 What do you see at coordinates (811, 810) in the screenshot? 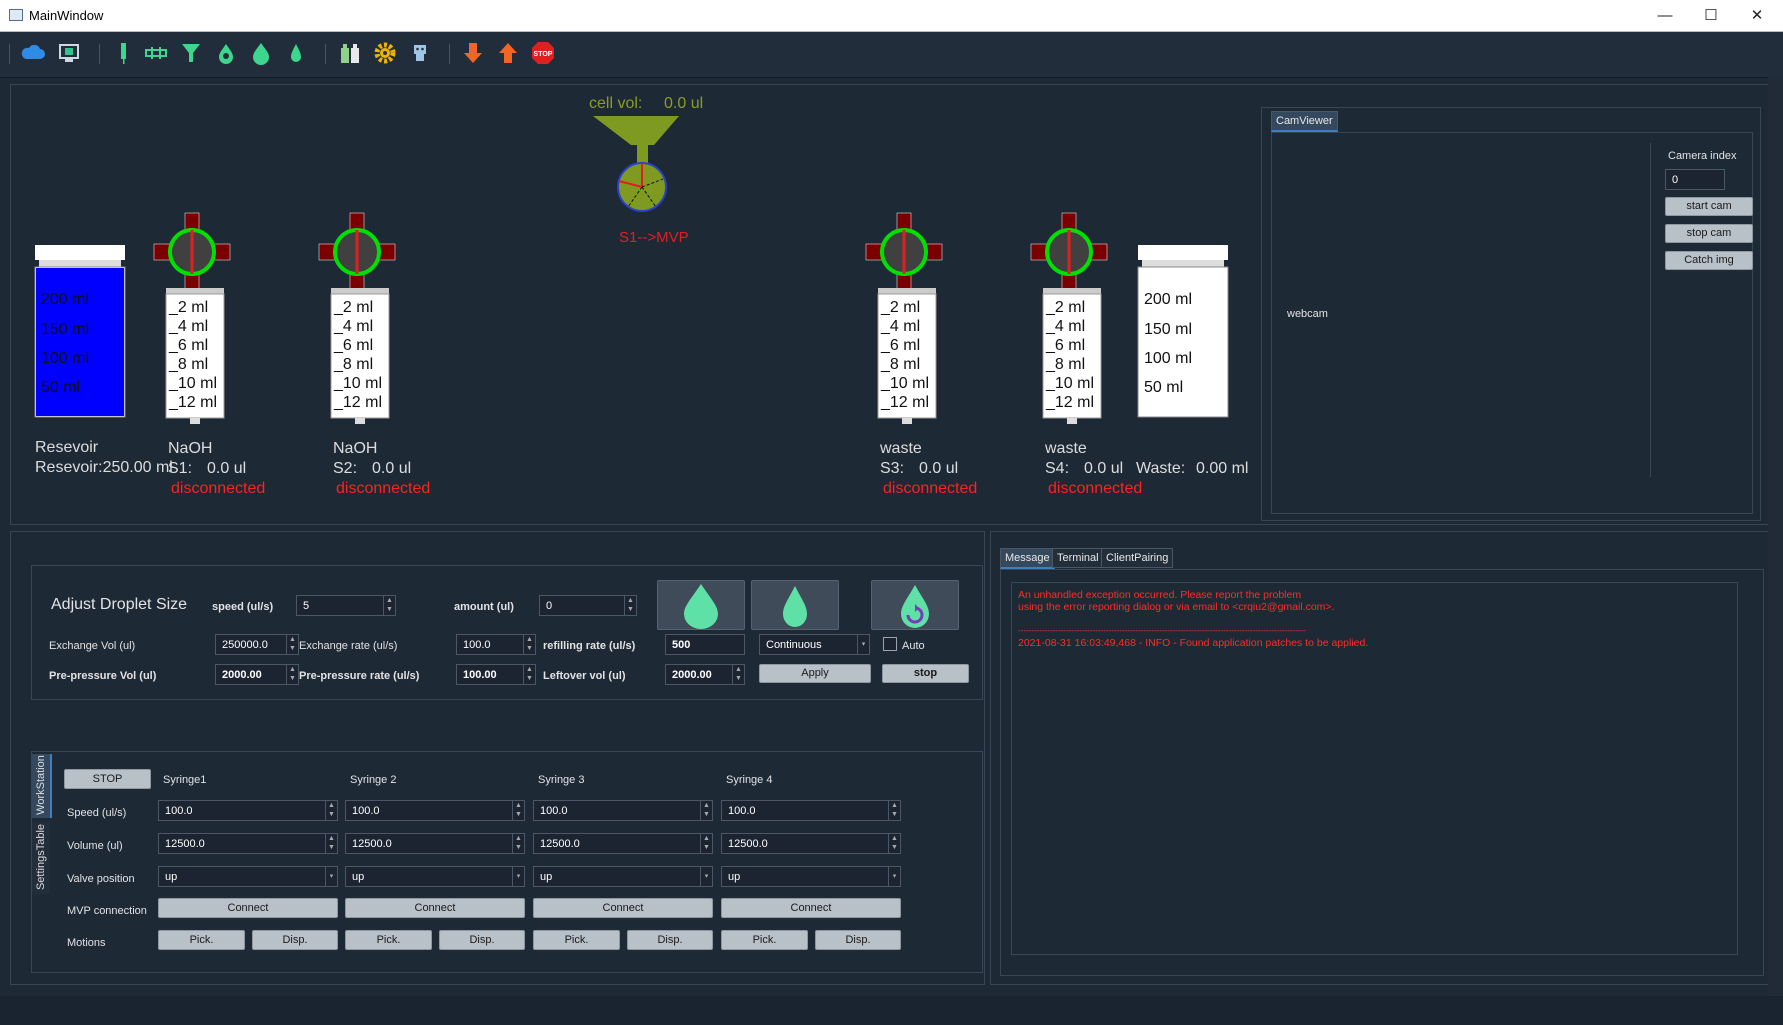
I see `speed-input-syringe-4: 100.0 ▲ ▼` at bounding box center [811, 810].